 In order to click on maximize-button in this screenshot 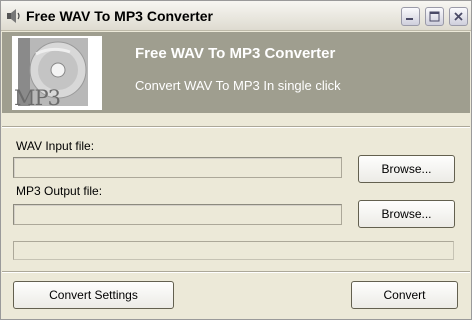, I will do `click(434, 16)`.